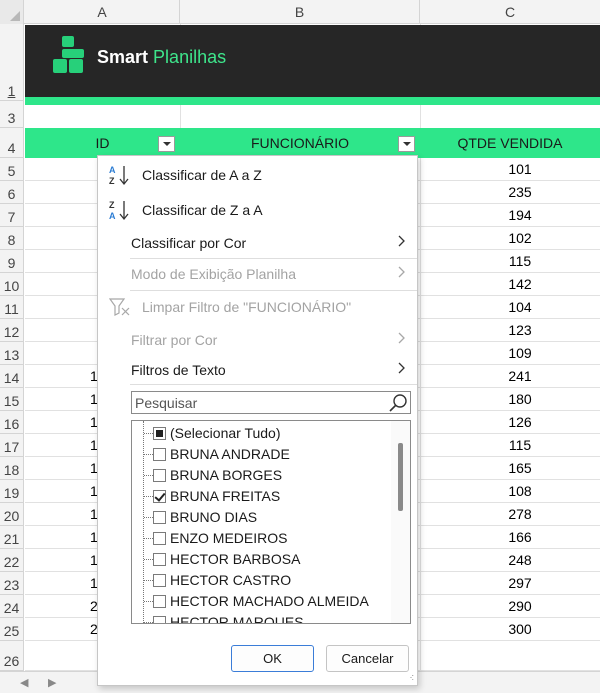  Describe the element at coordinates (119, 307) in the screenshot. I see `clear-filter-icon` at that location.